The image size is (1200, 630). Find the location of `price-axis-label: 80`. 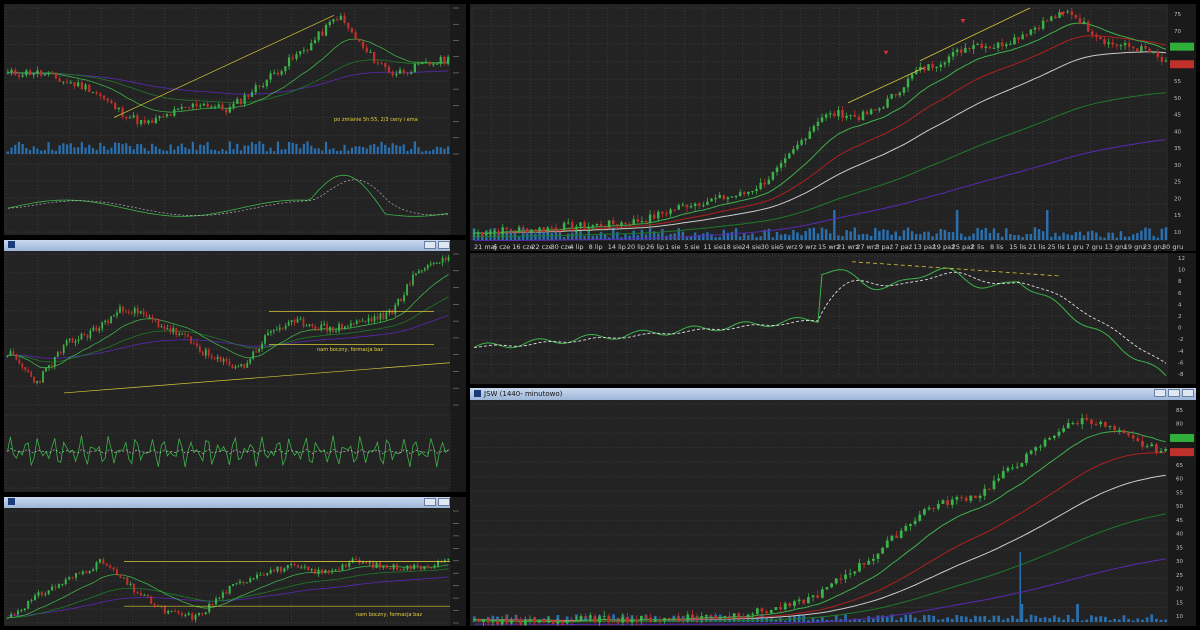

price-axis-label: 80 is located at coordinates (1179, 425).